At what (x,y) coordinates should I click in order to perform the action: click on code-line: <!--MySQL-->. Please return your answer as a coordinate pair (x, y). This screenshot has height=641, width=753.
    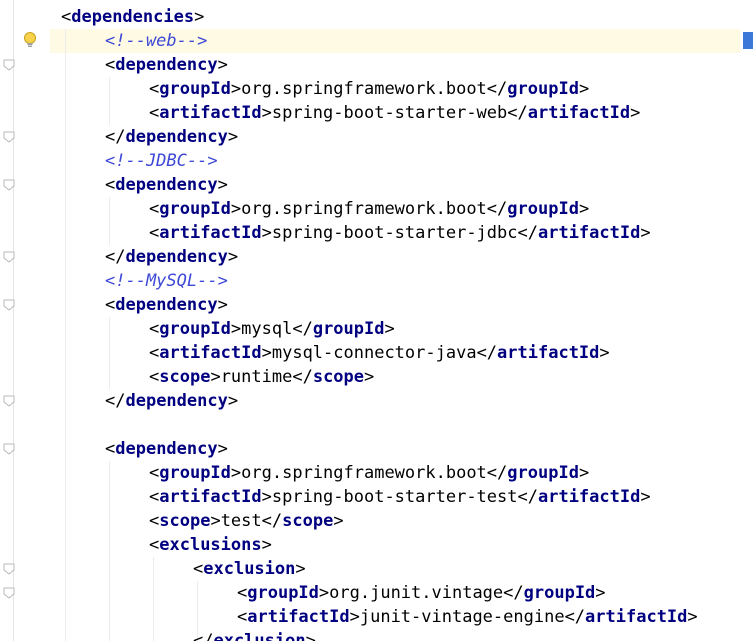
    Looking at the image, I should click on (166, 281).